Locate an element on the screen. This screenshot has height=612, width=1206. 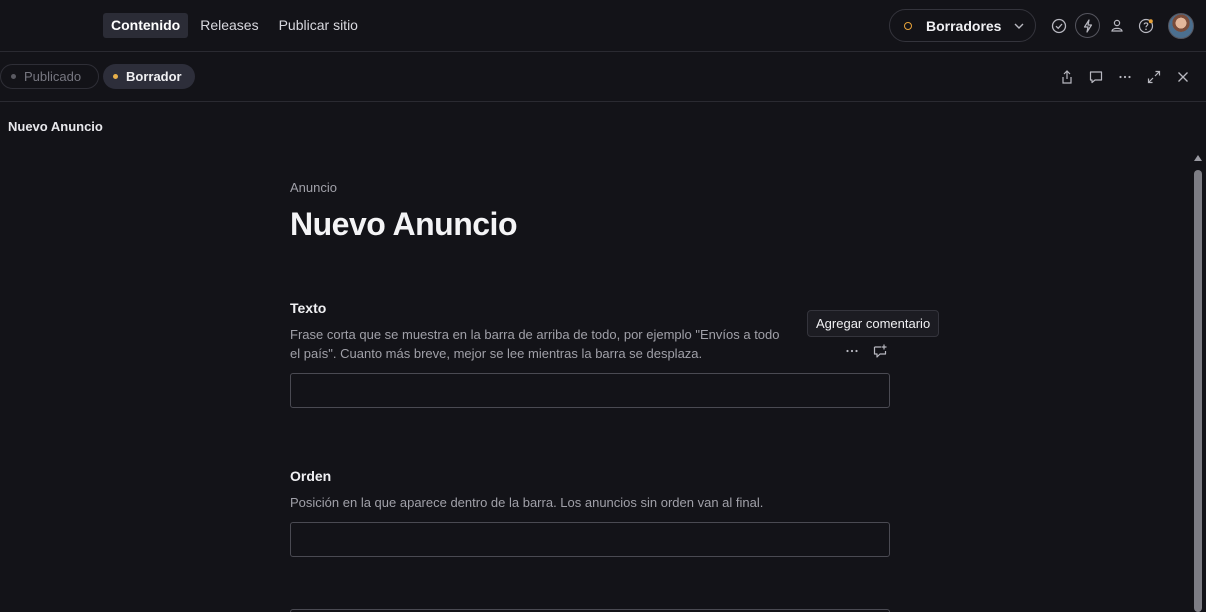
expand-icon is located at coordinates (1154, 77).